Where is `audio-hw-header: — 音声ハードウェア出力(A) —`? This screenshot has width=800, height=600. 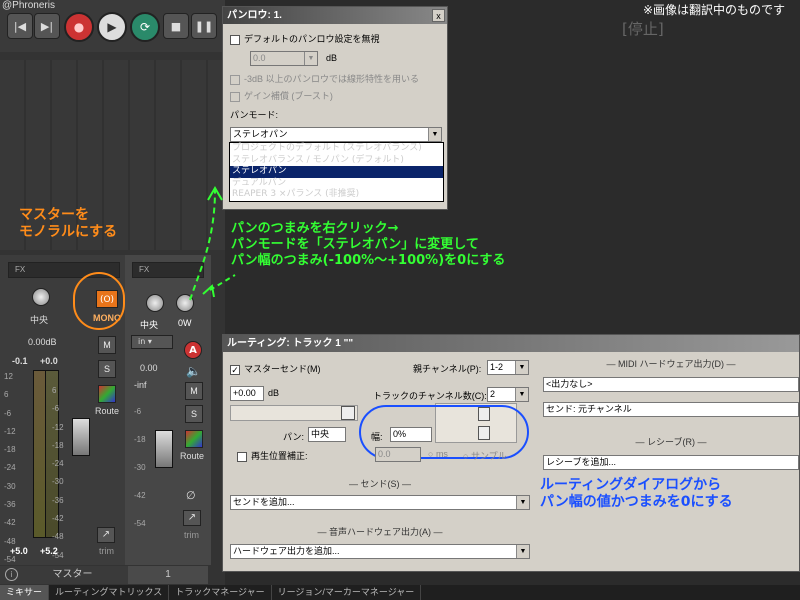 audio-hw-header: — 音声ハードウェア出力(A) — is located at coordinates (380, 532).